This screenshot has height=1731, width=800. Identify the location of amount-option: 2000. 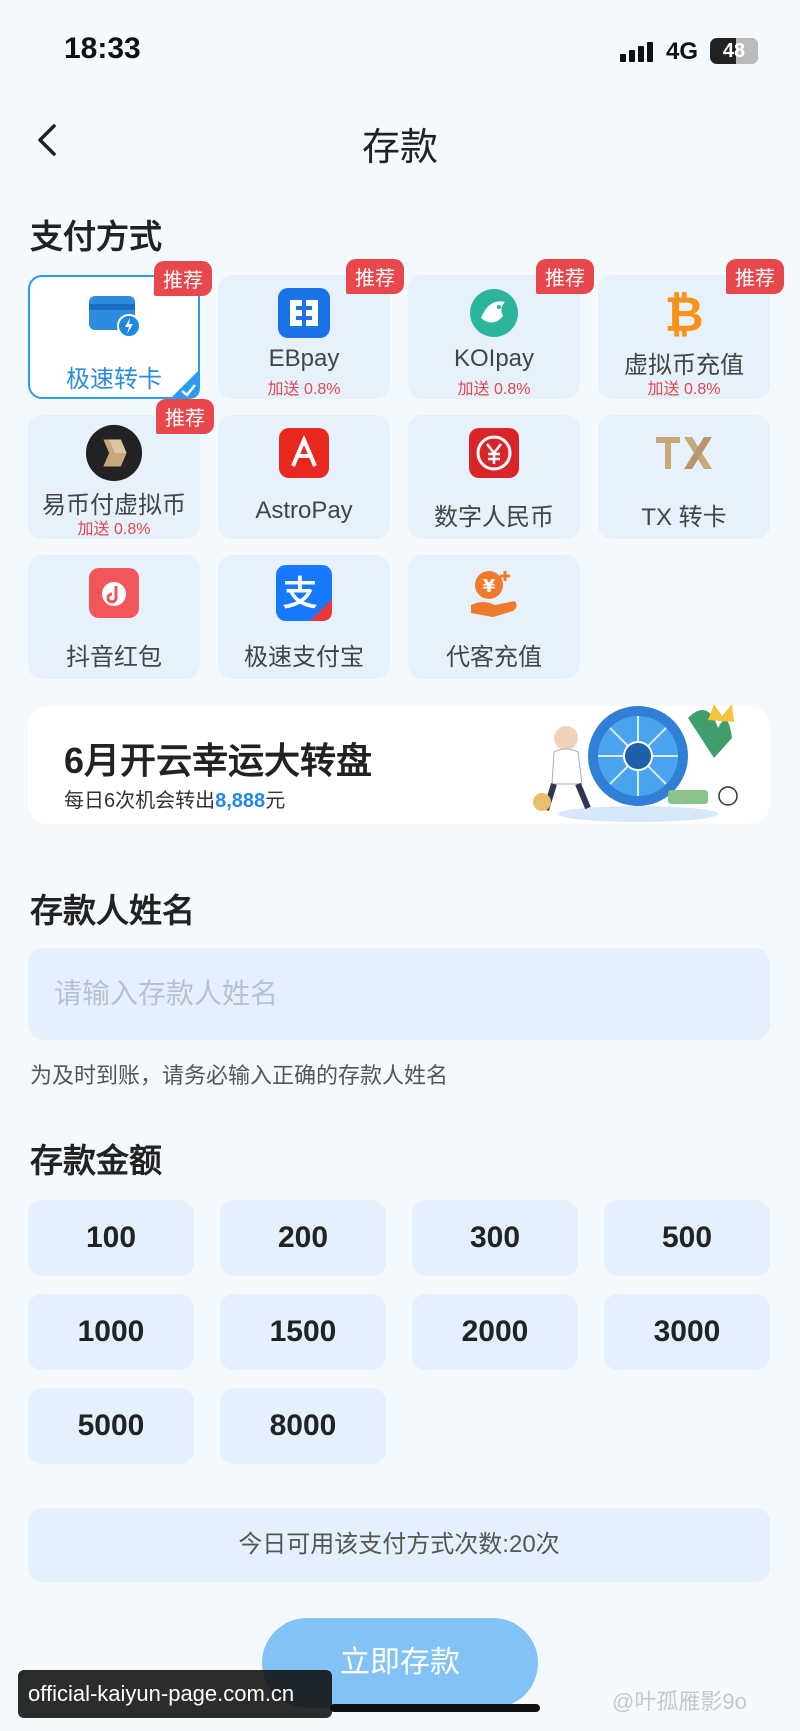
(495, 1332).